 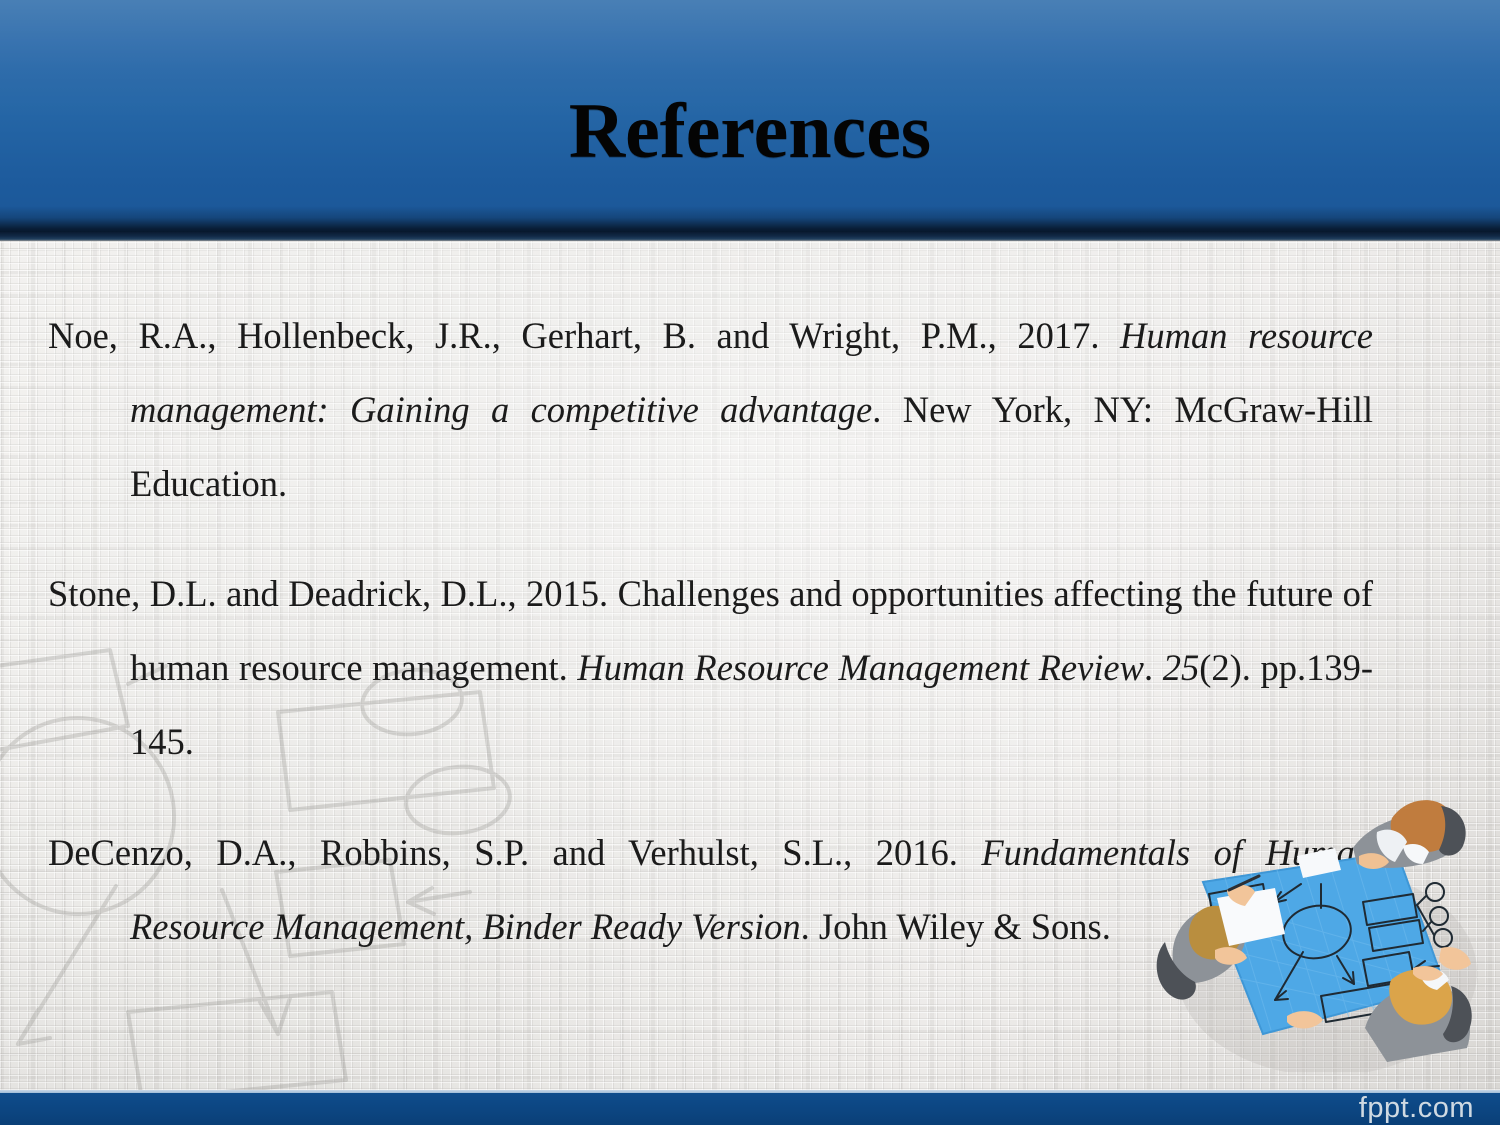 What do you see at coordinates (750, 236) in the screenshot?
I see `header-divider-rule` at bounding box center [750, 236].